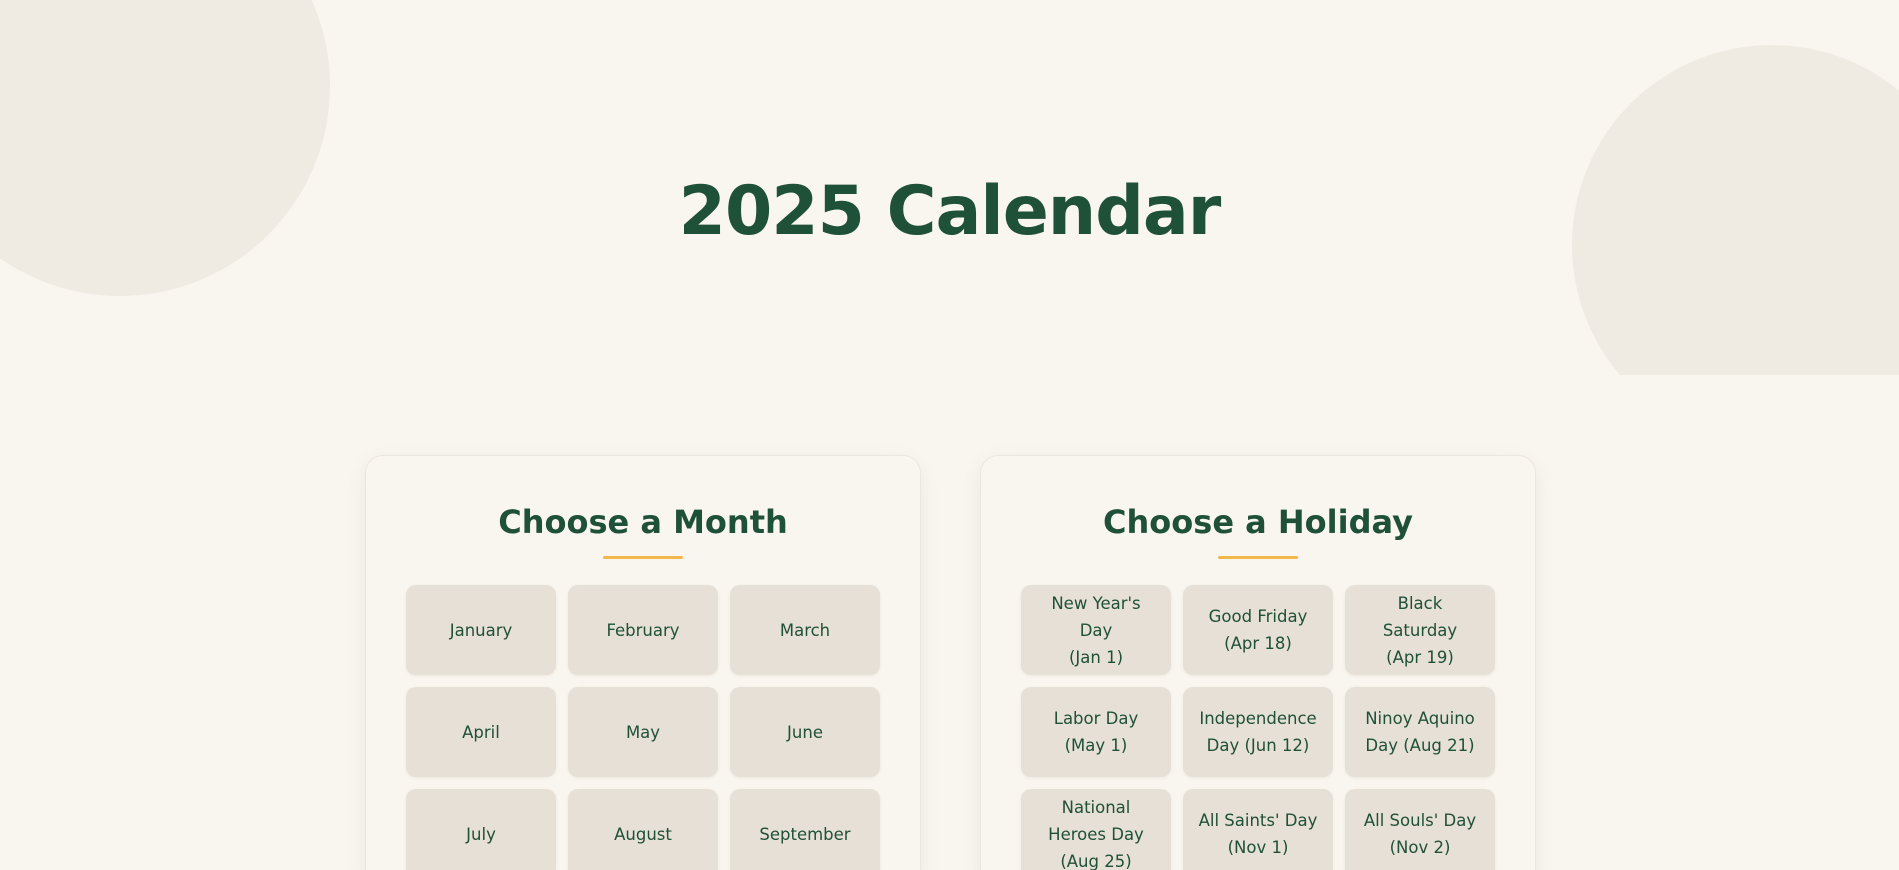  What do you see at coordinates (643, 732) in the screenshot?
I see `month-button-may: May` at bounding box center [643, 732].